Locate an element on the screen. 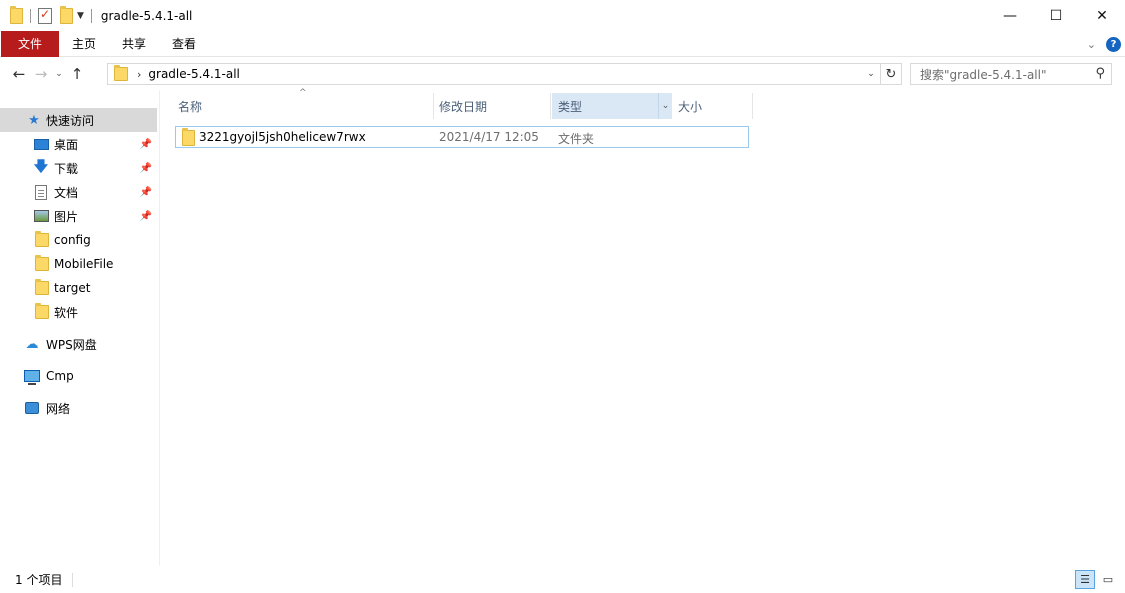  sidebar-item-wps-drive: ☁ WPS网盘 is located at coordinates (78, 344).